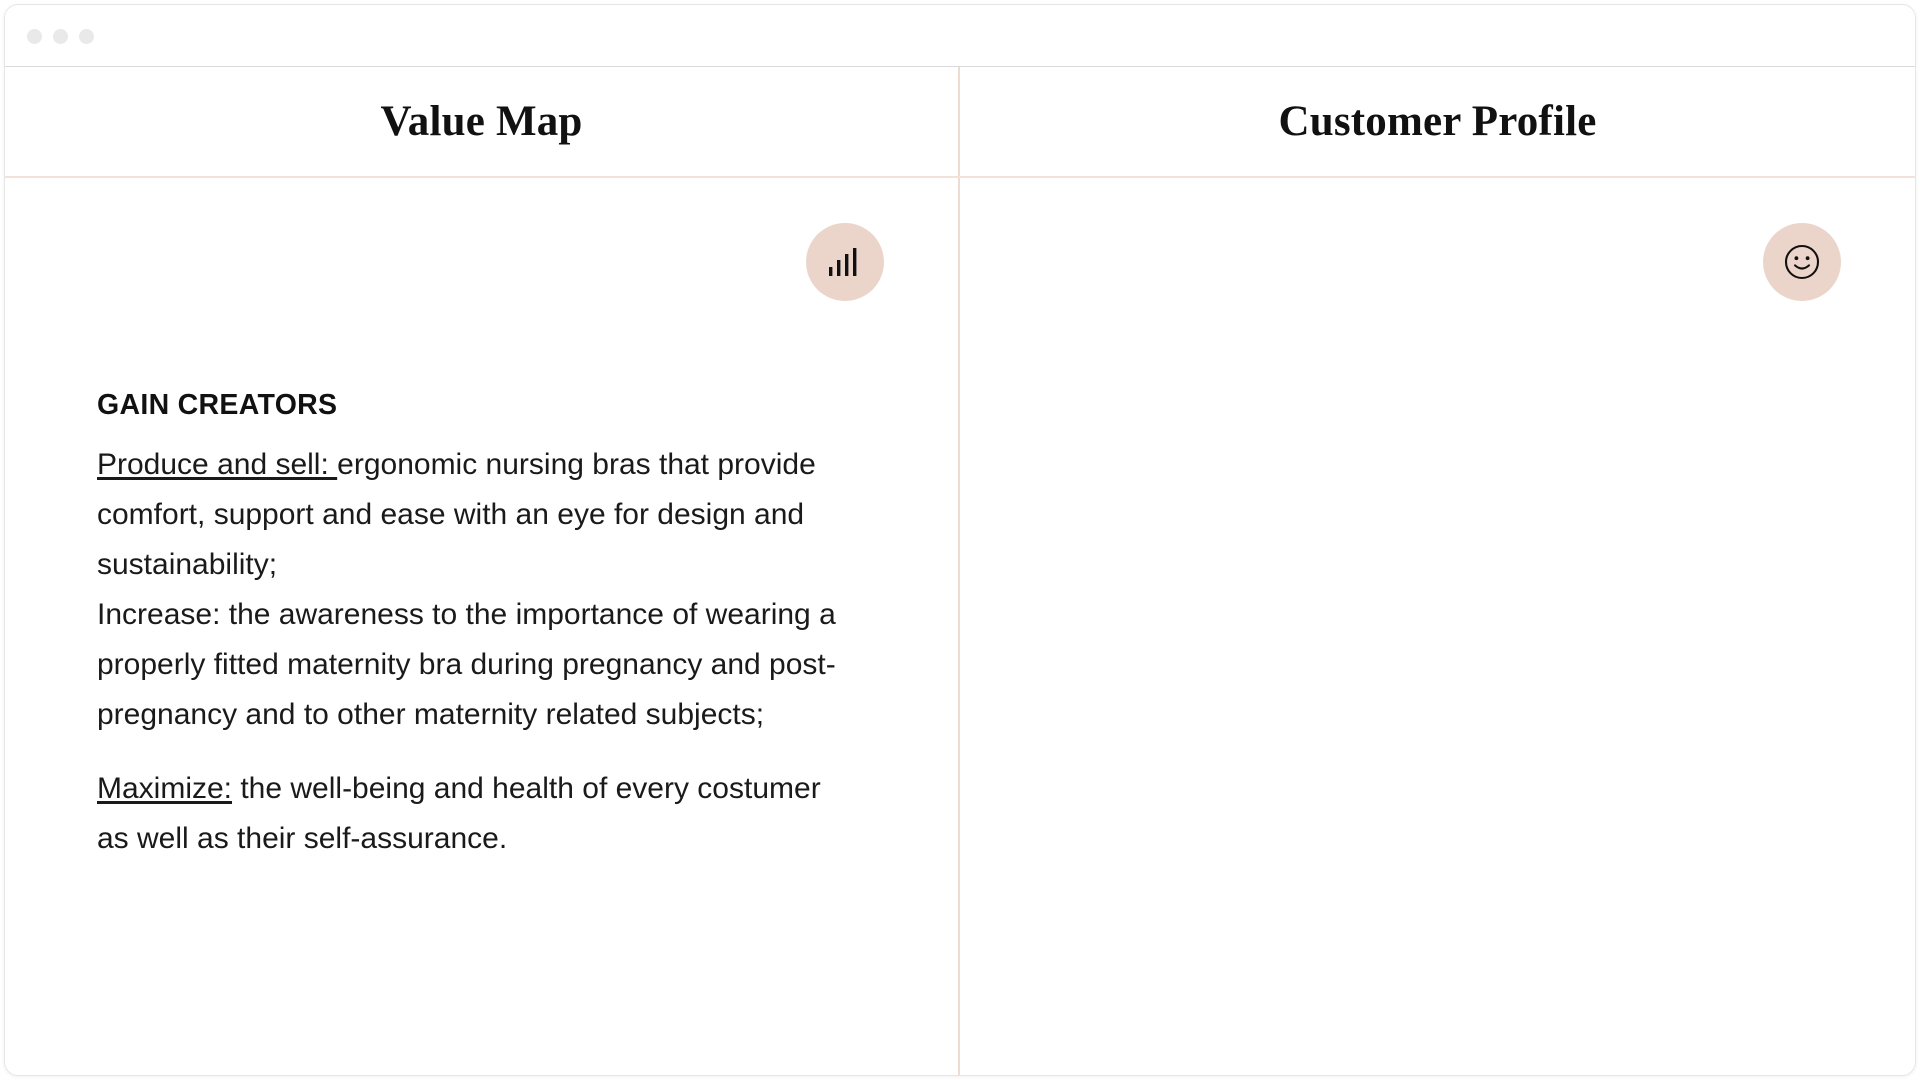 Image resolution: width=1920 pixels, height=1080 pixels. I want to click on badge-customer-profile, so click(1802, 262).